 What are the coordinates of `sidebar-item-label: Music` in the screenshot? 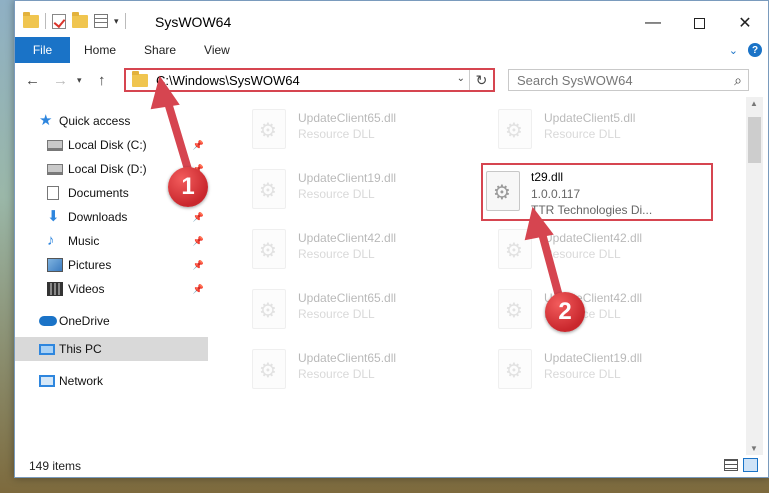 It's located at (84, 241).